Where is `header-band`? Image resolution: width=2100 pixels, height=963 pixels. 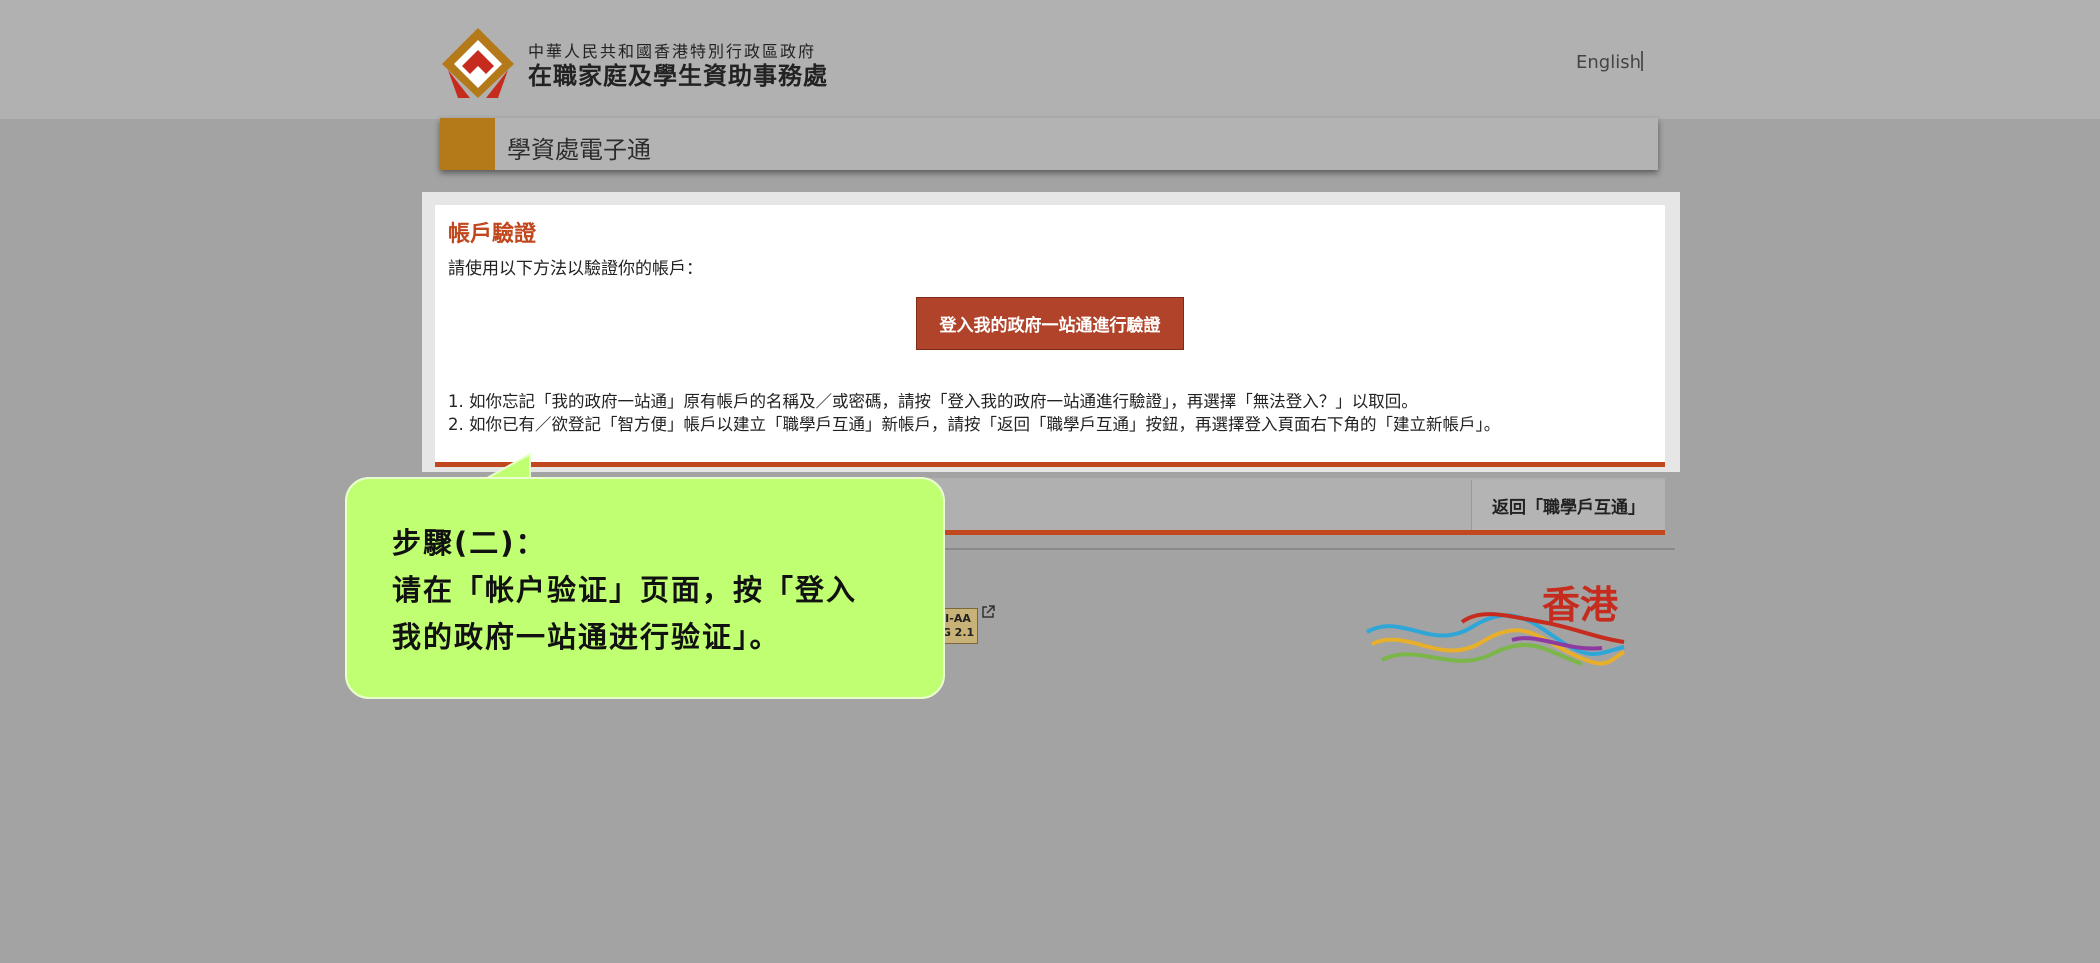 header-band is located at coordinates (1050, 59).